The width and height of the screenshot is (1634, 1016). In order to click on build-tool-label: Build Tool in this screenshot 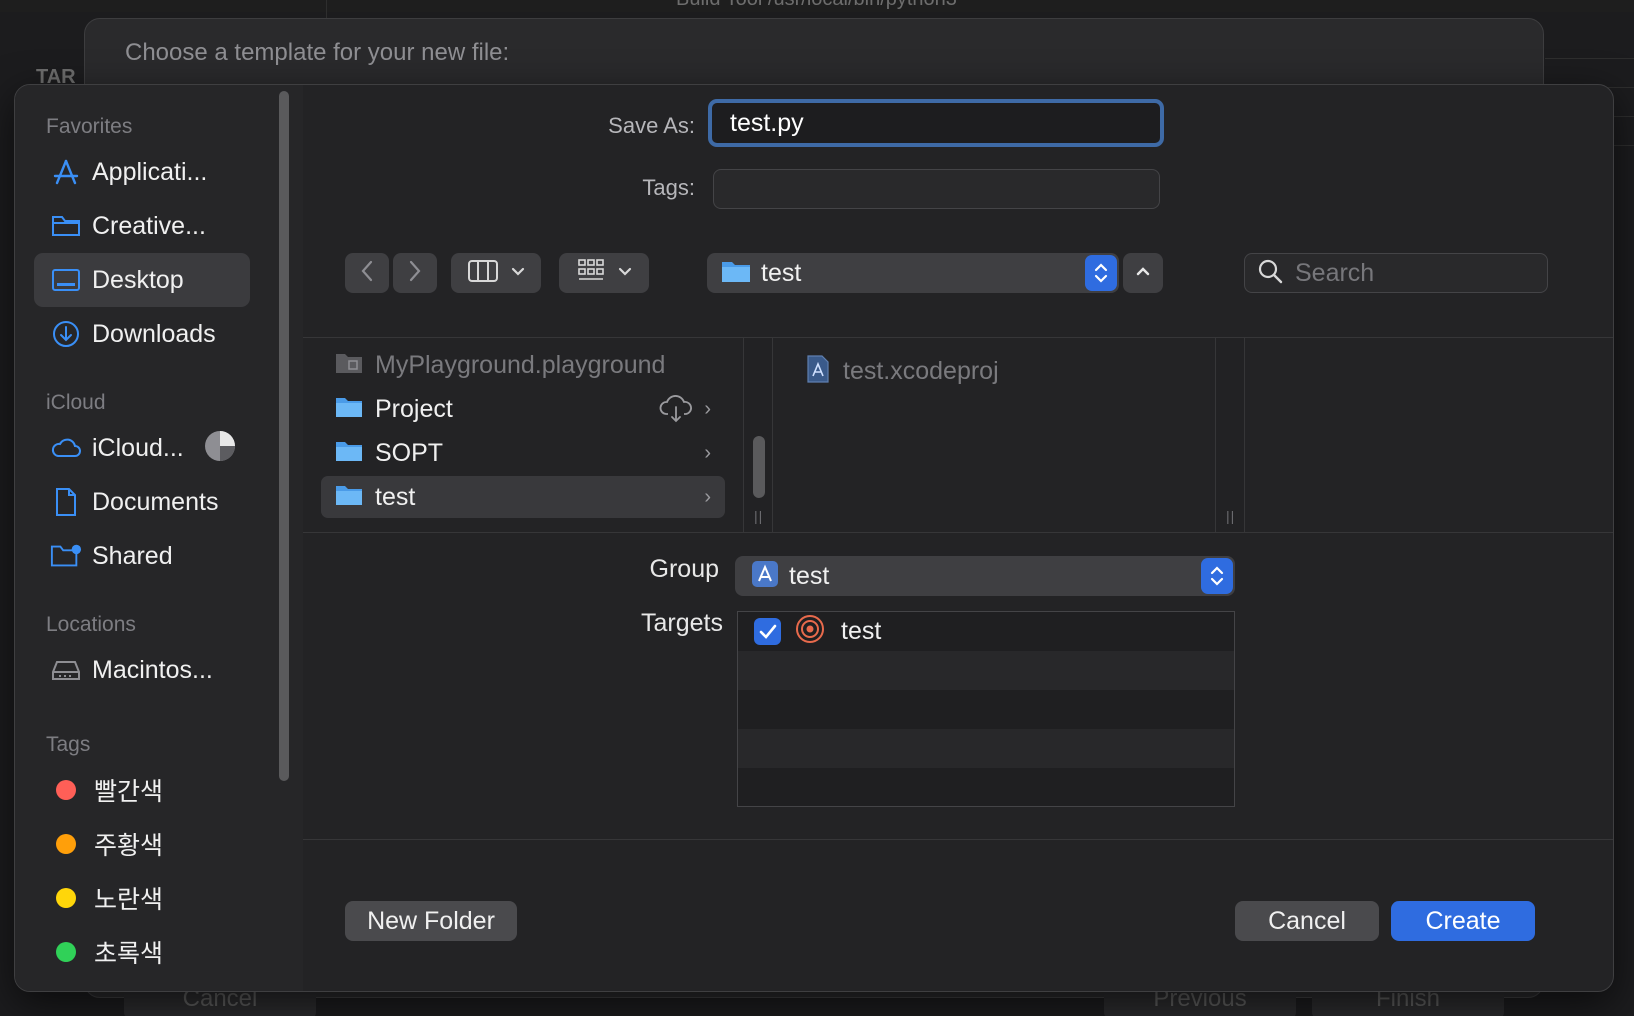, I will do `click(719, 5)`.